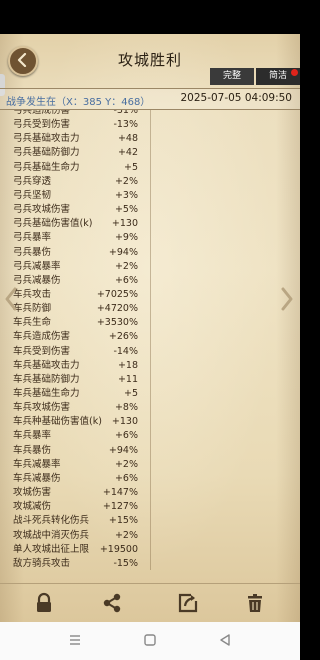 Image resolution: width=320 pixels, height=660 pixels. I want to click on stat-label: 弓兵基础防御力, so click(46, 153).